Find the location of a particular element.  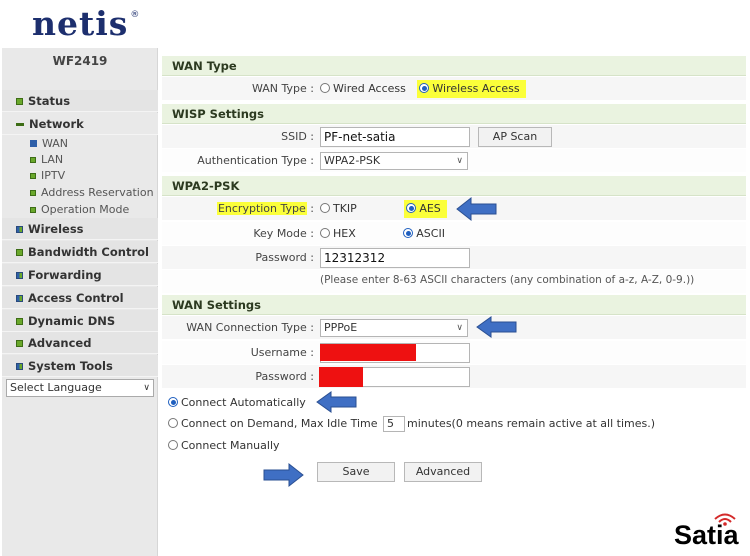

wan-type-row: WAN Type : Wired Access Wireless Access is located at coordinates (454, 89).